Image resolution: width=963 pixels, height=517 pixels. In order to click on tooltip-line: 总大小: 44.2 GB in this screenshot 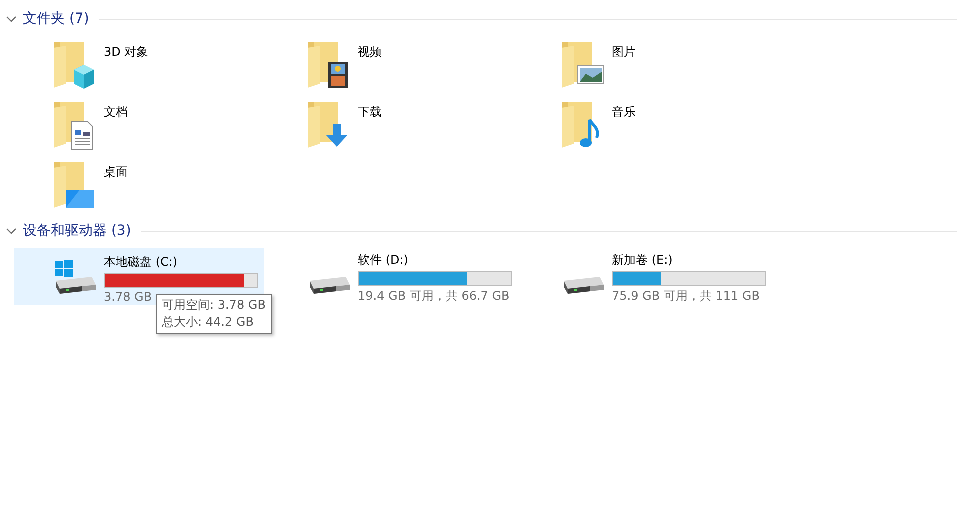, I will do `click(208, 322)`.